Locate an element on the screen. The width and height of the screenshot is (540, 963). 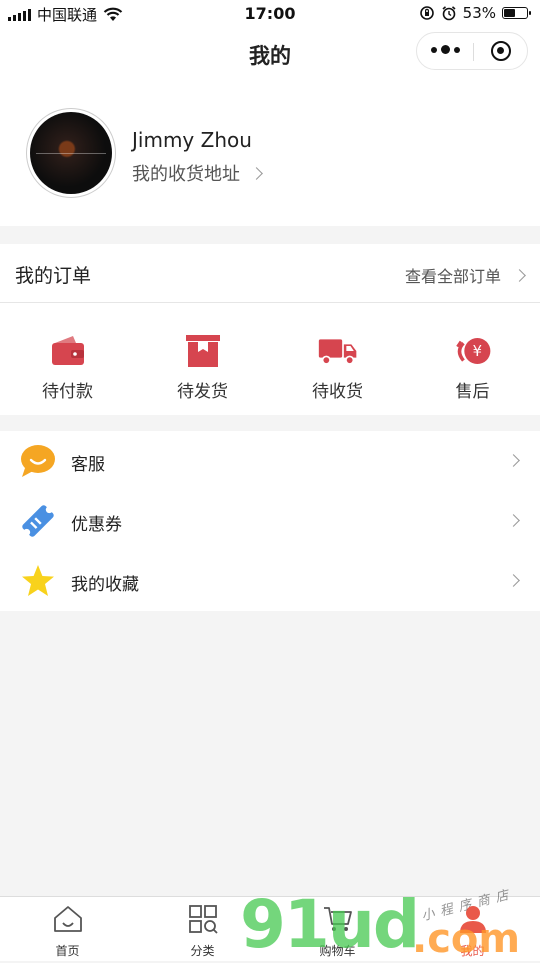
coupon-icon is located at coordinates (38, 521).